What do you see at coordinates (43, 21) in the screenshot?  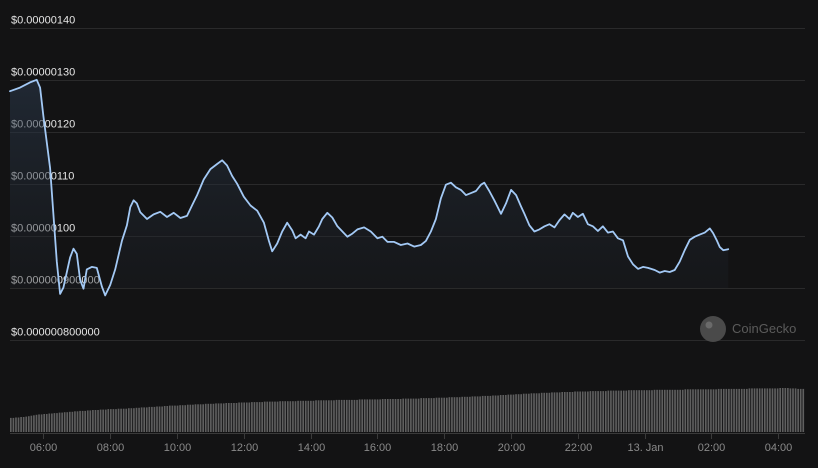 I see `y-tick-label: $0.00000140` at bounding box center [43, 21].